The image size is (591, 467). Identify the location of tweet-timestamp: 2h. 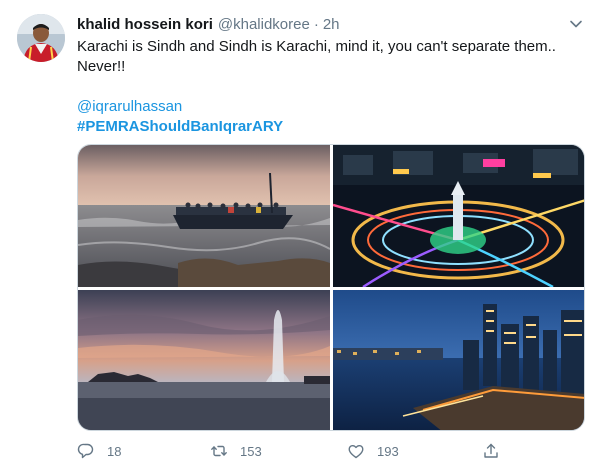
(331, 24).